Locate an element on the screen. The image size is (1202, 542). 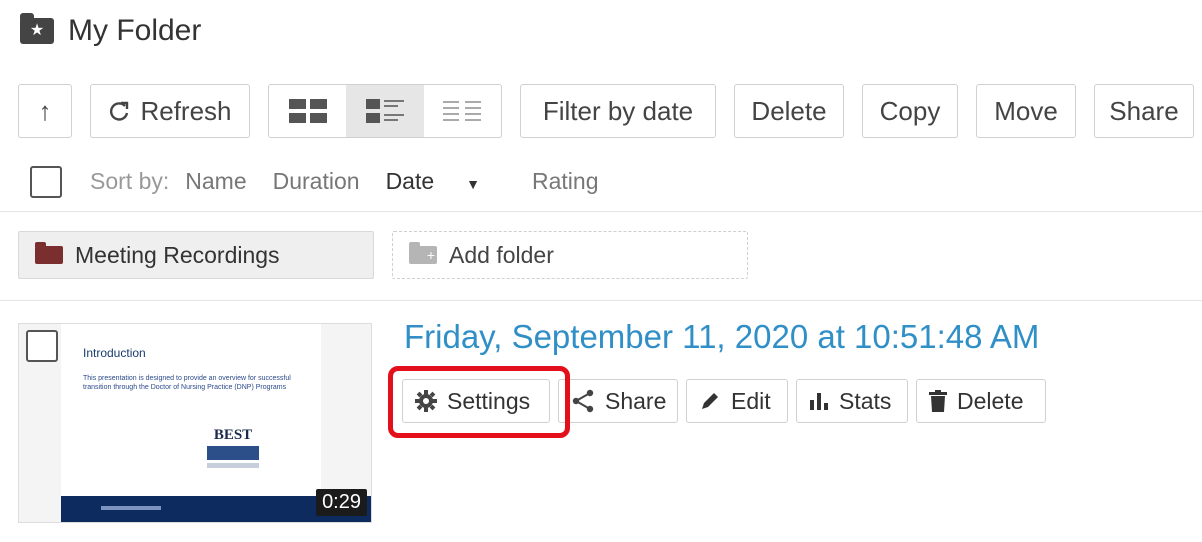
view-detail-button is located at coordinates (385, 111).